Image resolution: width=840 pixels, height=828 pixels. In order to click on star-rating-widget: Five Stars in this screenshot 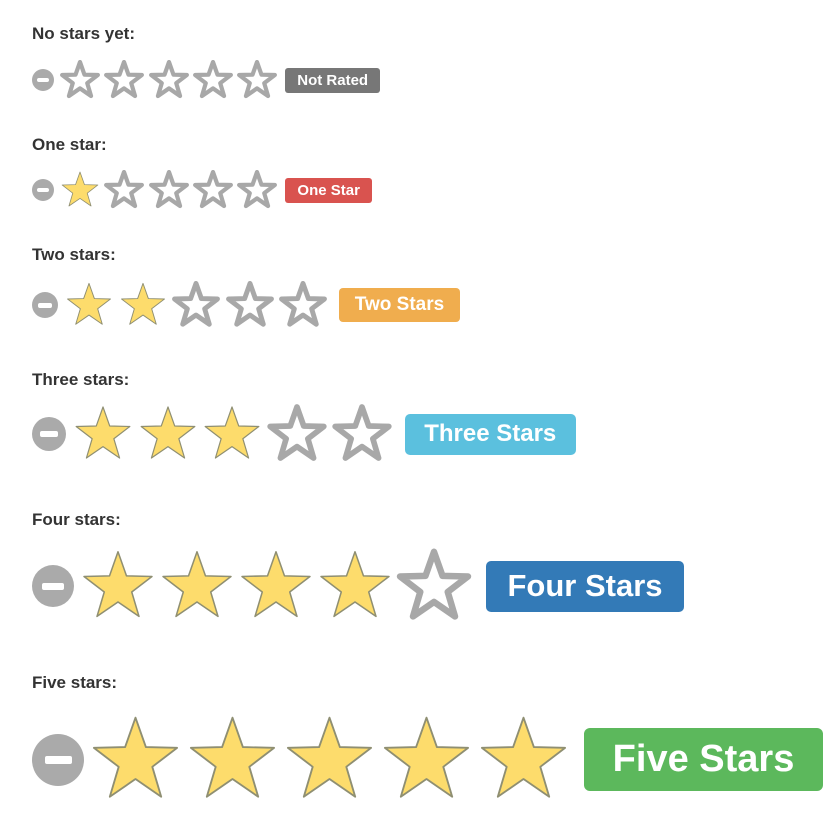, I will do `click(427, 759)`.